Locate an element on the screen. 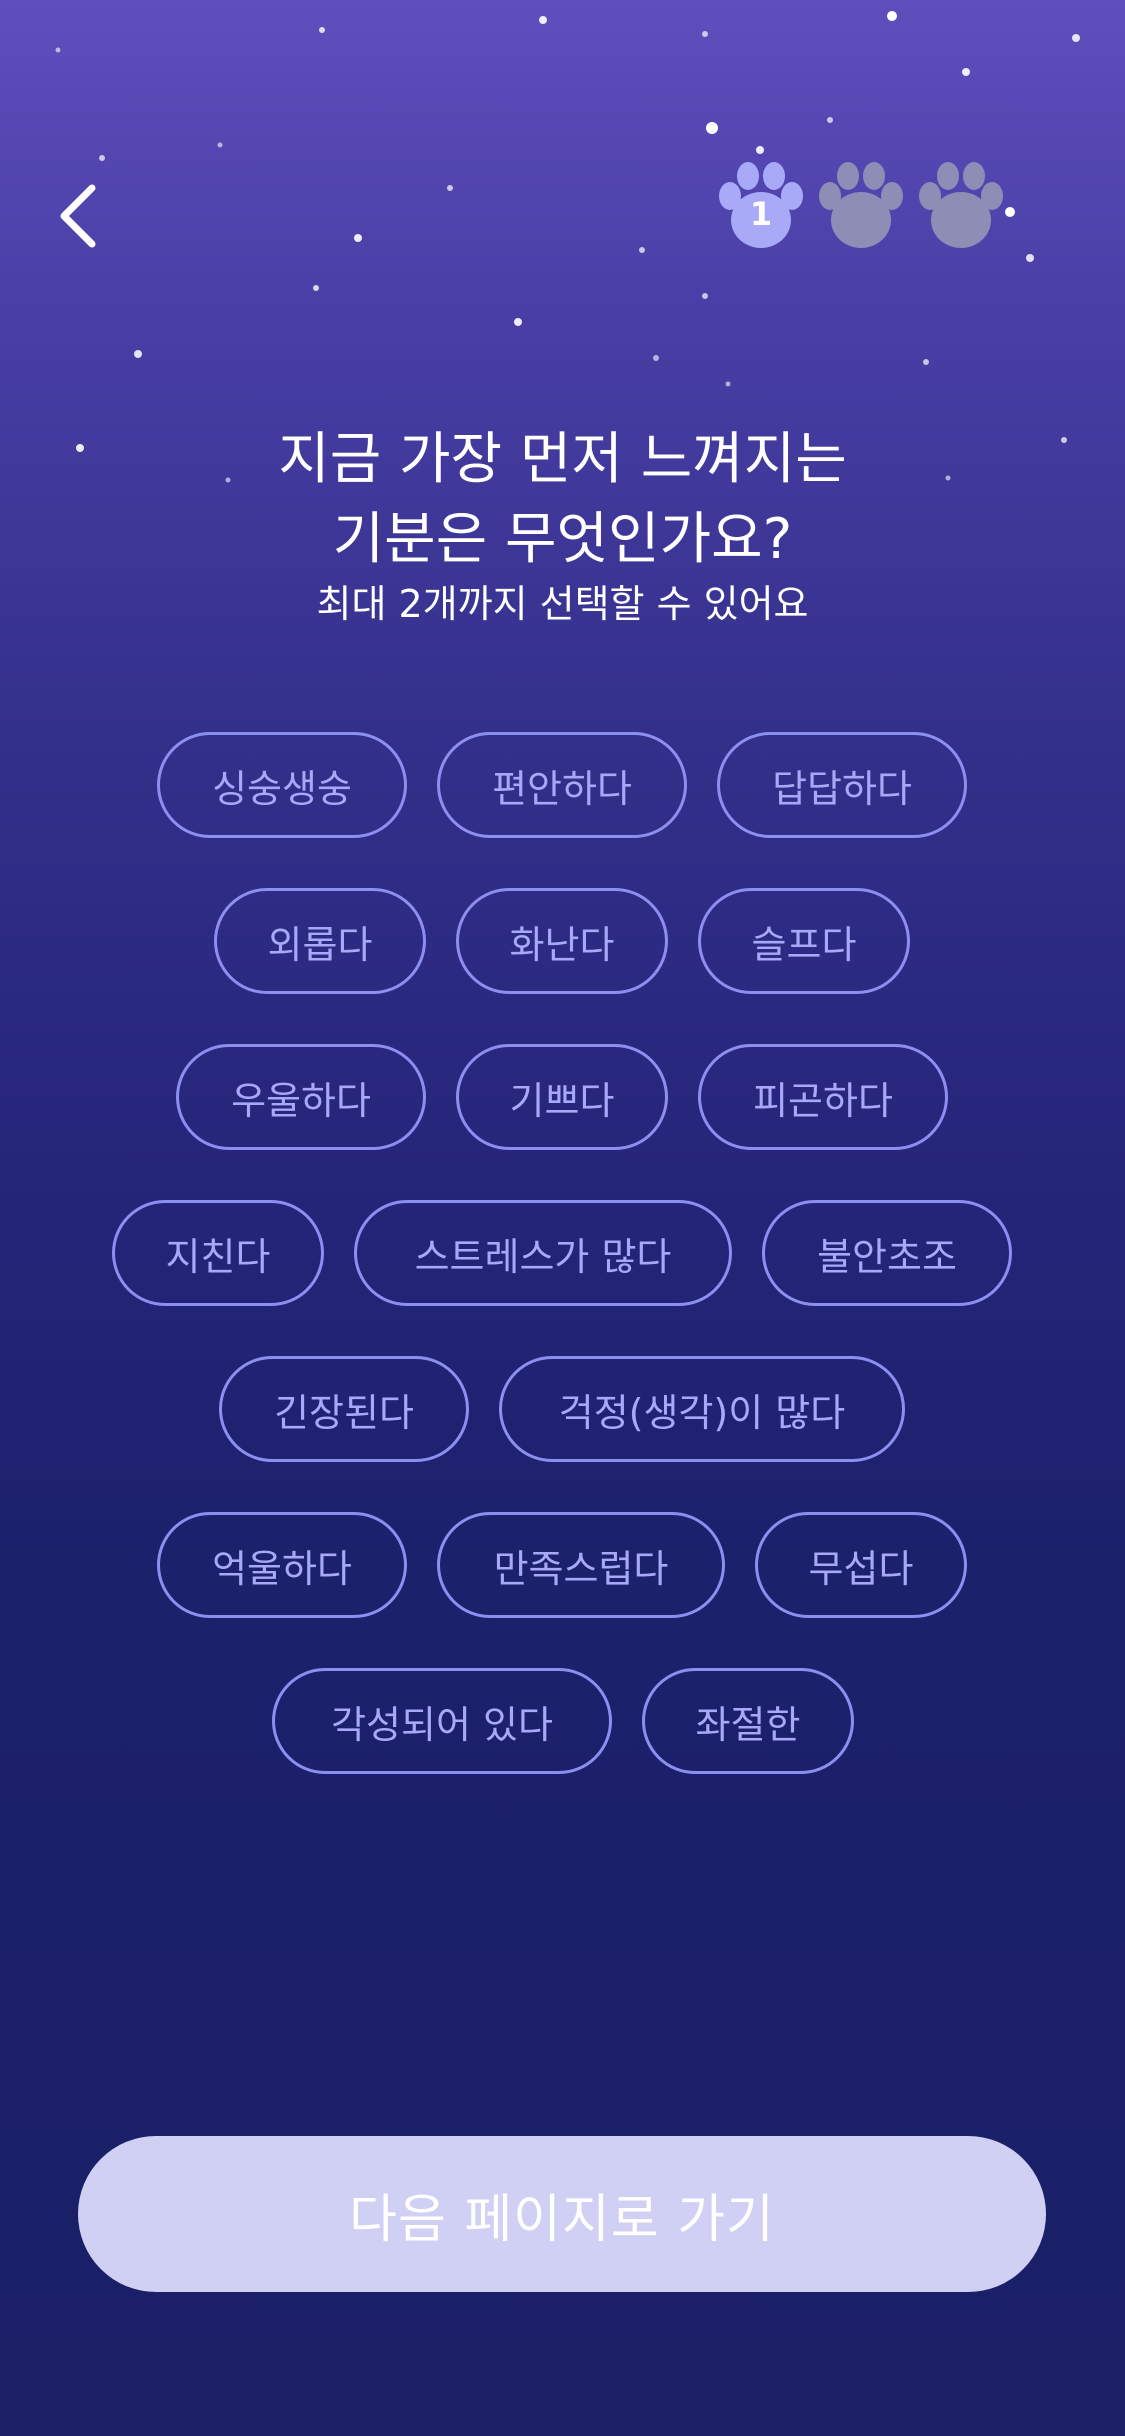 The image size is (1125, 2436). emotion-chip: 좌절한 is located at coordinates (748, 1721).